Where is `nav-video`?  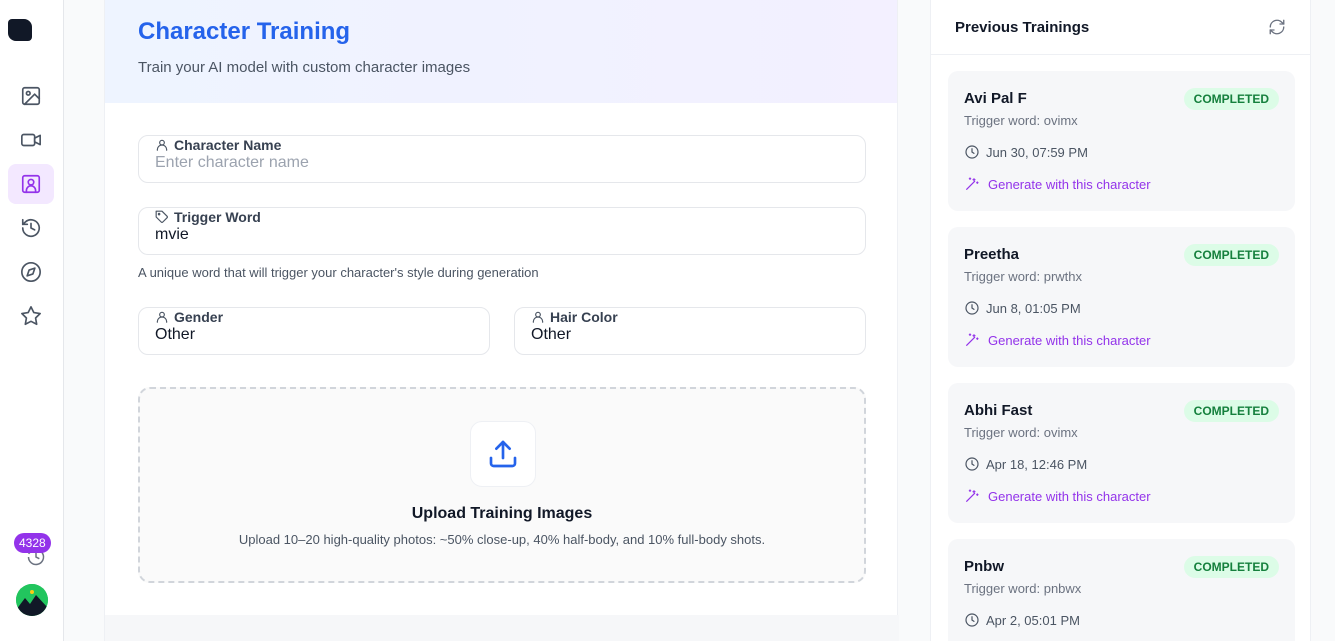
nav-video is located at coordinates (31, 140).